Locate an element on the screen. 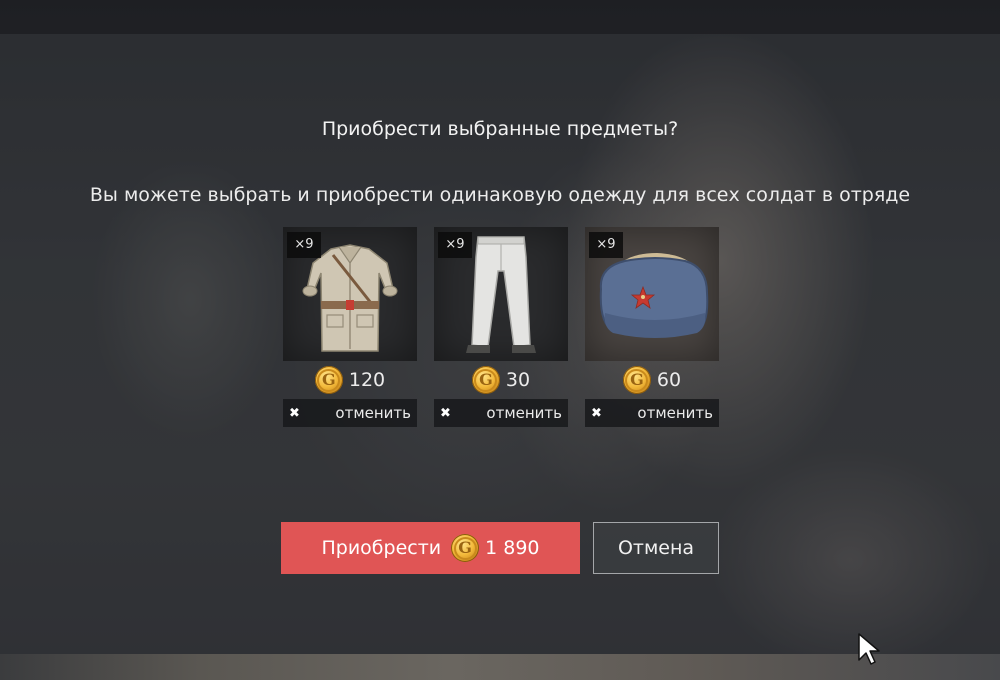  top-bar is located at coordinates (500, 17).